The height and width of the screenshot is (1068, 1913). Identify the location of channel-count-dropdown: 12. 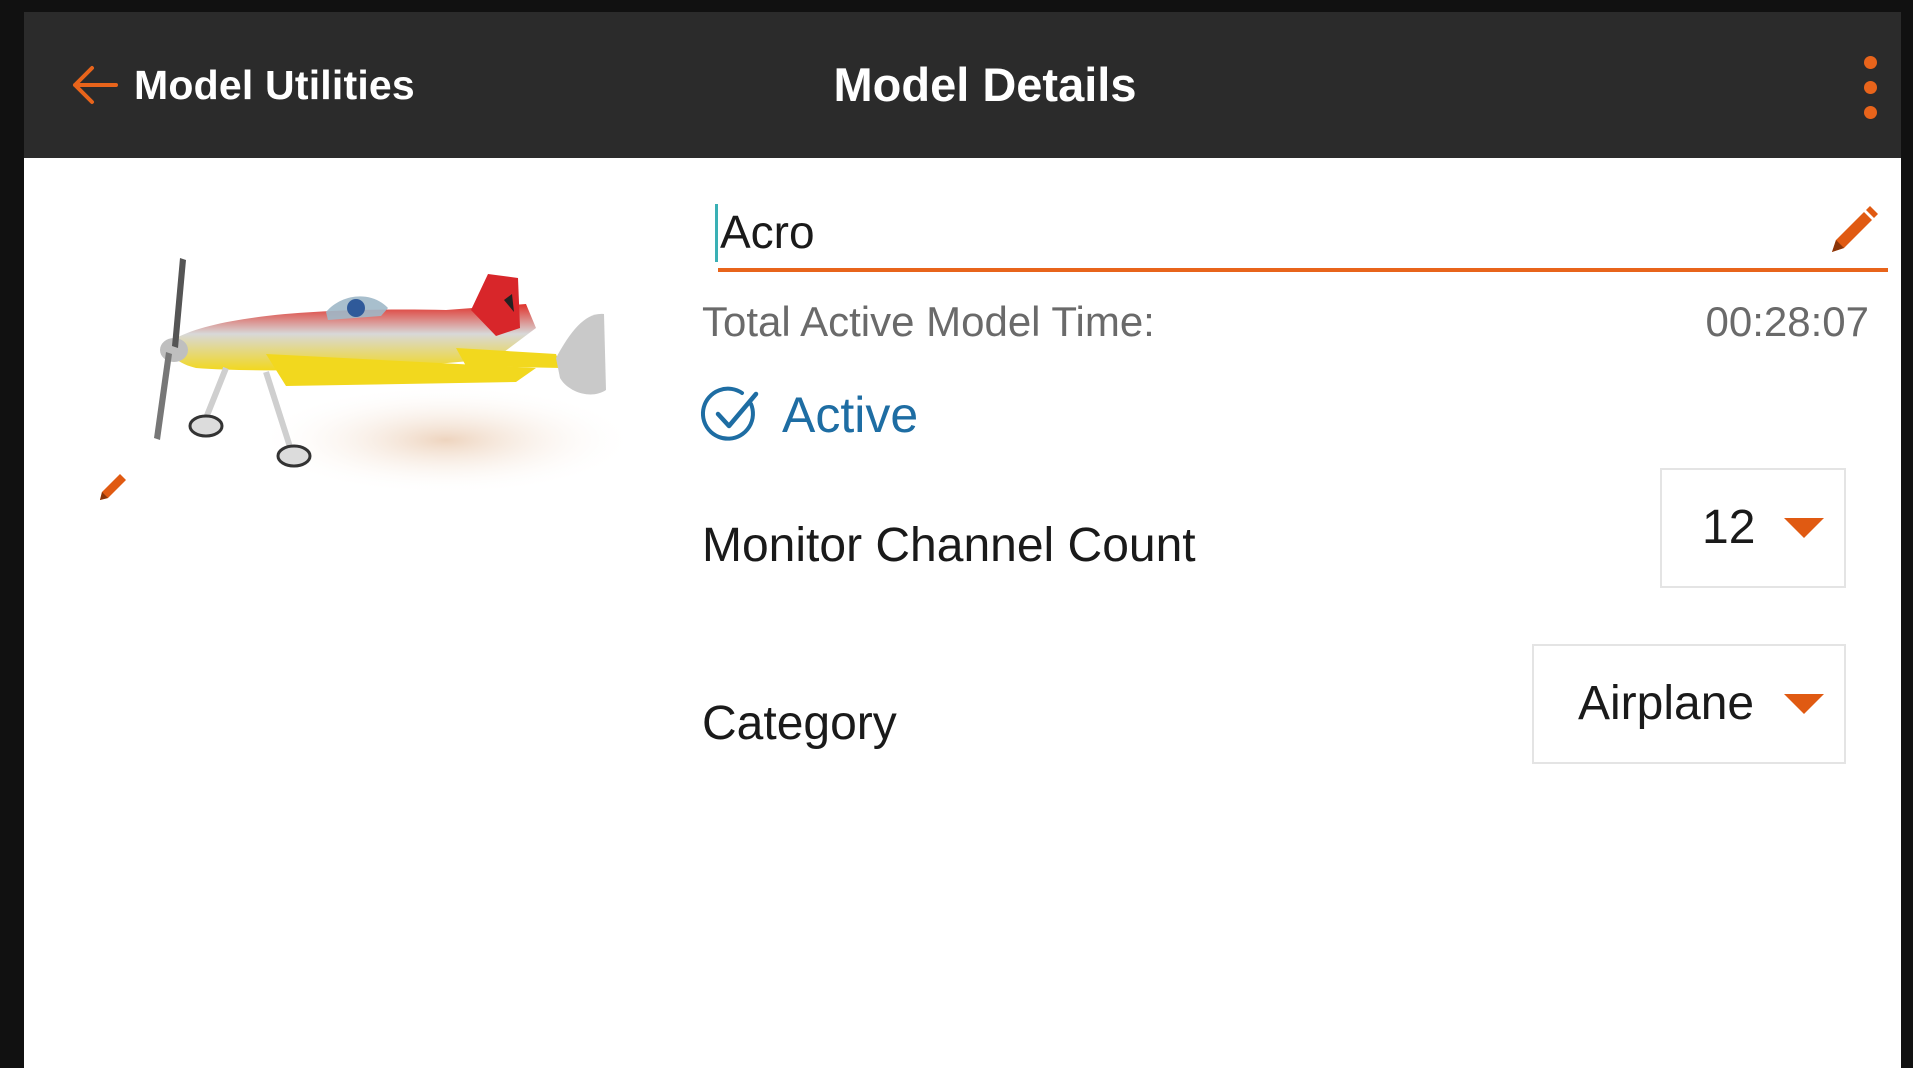
(1753, 528).